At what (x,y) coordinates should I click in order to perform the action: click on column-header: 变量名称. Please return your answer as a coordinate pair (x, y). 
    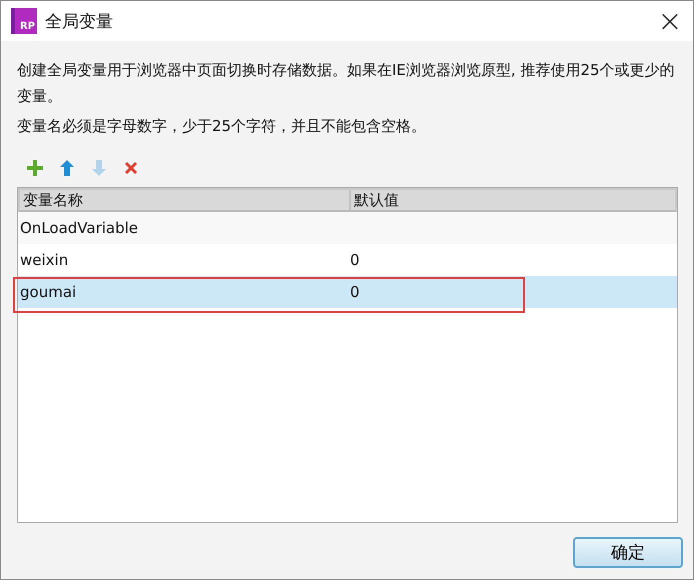
    Looking at the image, I should click on (185, 200).